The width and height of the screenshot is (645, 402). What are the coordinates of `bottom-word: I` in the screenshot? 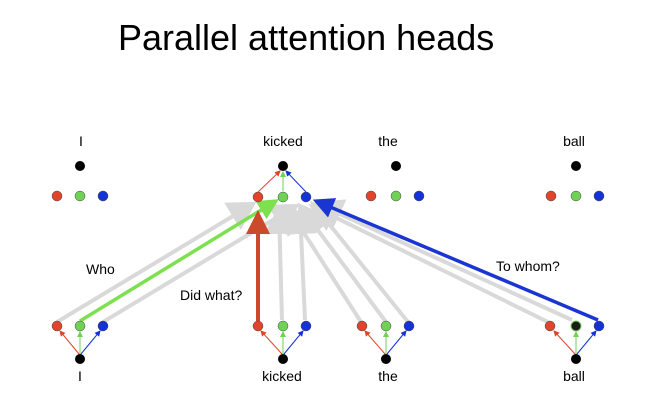 It's located at (80, 376).